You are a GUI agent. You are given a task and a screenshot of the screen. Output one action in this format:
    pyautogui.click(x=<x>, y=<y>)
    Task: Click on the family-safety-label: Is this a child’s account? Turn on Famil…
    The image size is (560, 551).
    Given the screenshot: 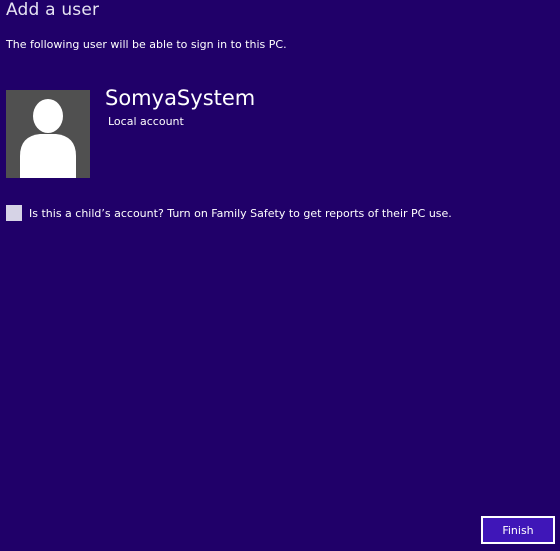 What is the action you would take?
    pyautogui.click(x=240, y=213)
    